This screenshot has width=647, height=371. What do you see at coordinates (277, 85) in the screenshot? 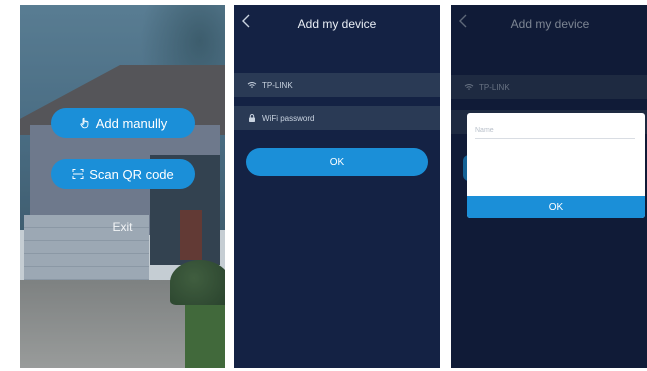
I see `wifi-network-name: TP-LINK` at bounding box center [277, 85].